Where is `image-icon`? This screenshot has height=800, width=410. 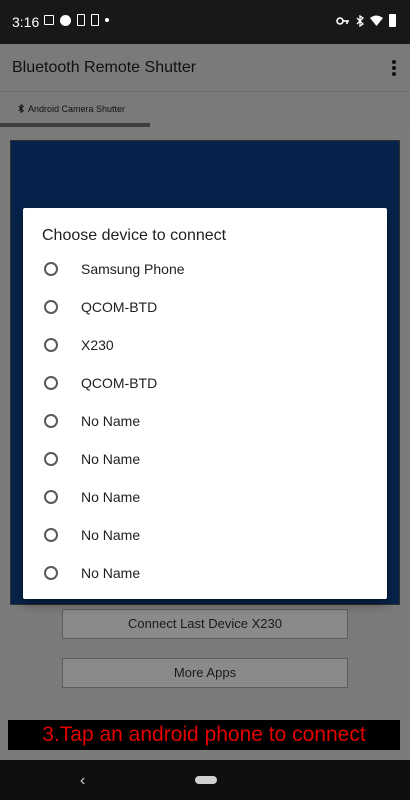 image-icon is located at coordinates (49, 20).